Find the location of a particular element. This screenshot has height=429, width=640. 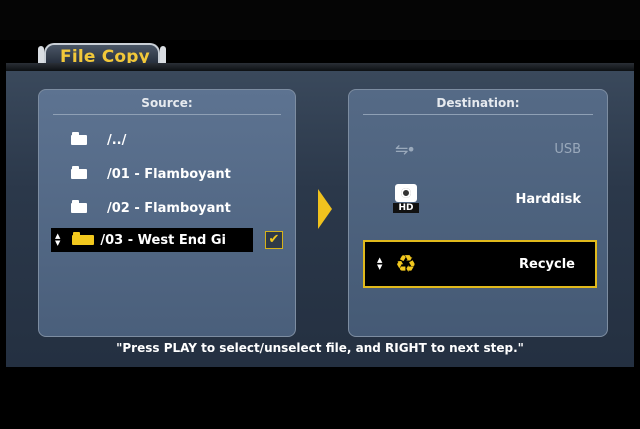

destination-harddisk: HD Harddisk is located at coordinates (478, 199).